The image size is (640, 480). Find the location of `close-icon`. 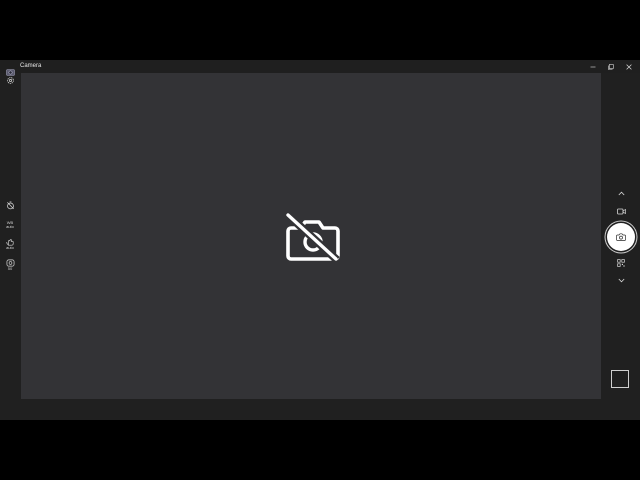

close-icon is located at coordinates (629, 66).